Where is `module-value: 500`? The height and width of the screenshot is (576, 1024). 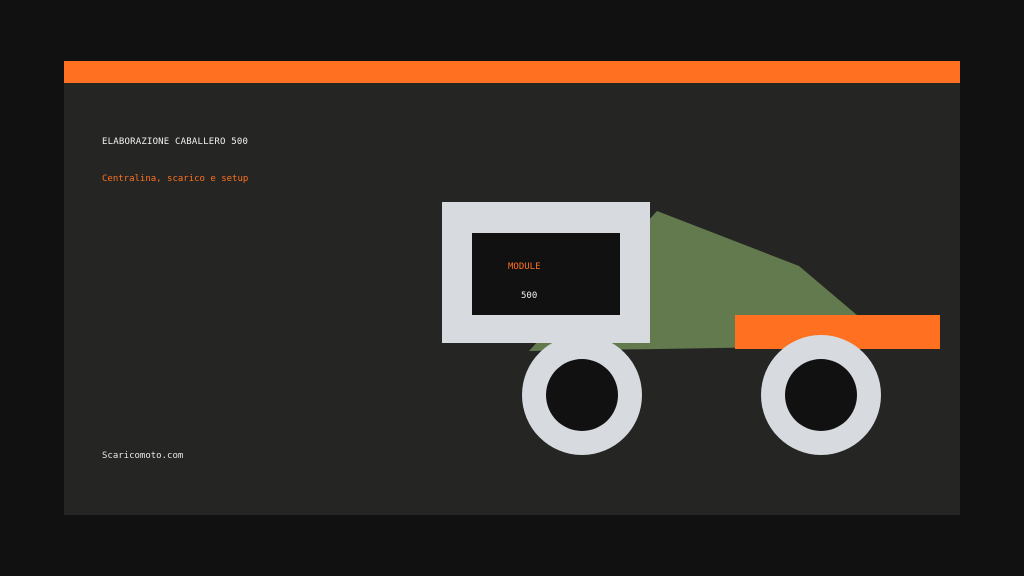 module-value: 500 is located at coordinates (529, 296).